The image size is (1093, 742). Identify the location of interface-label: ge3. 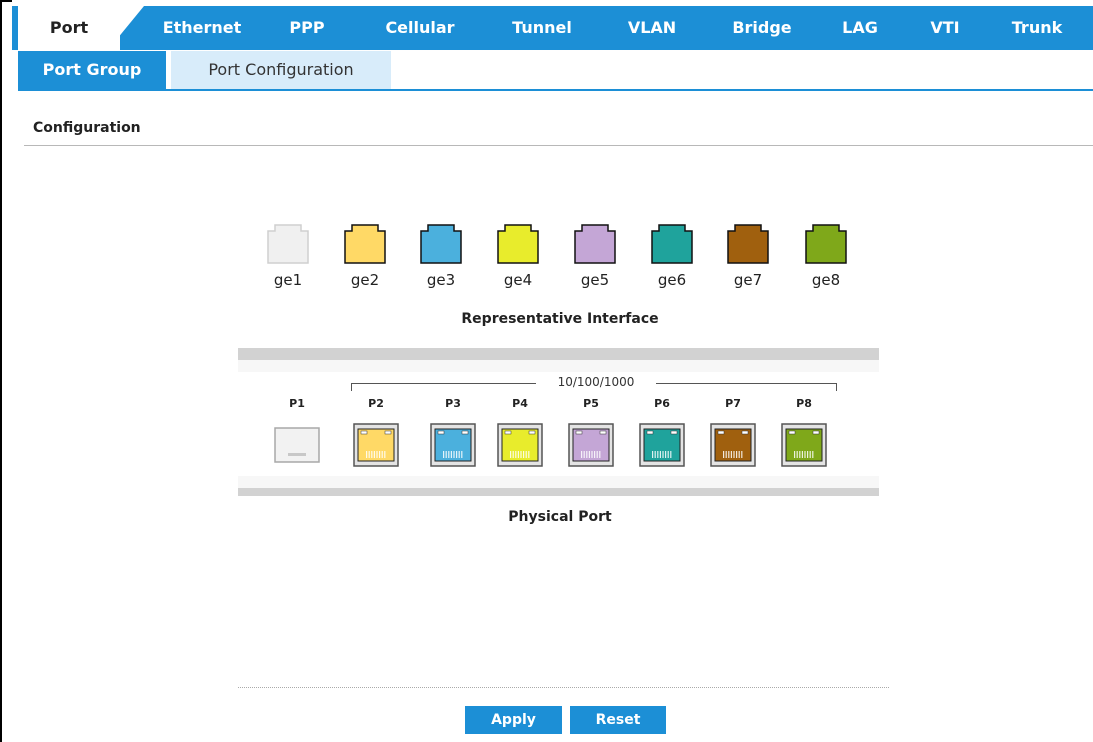
(441, 280).